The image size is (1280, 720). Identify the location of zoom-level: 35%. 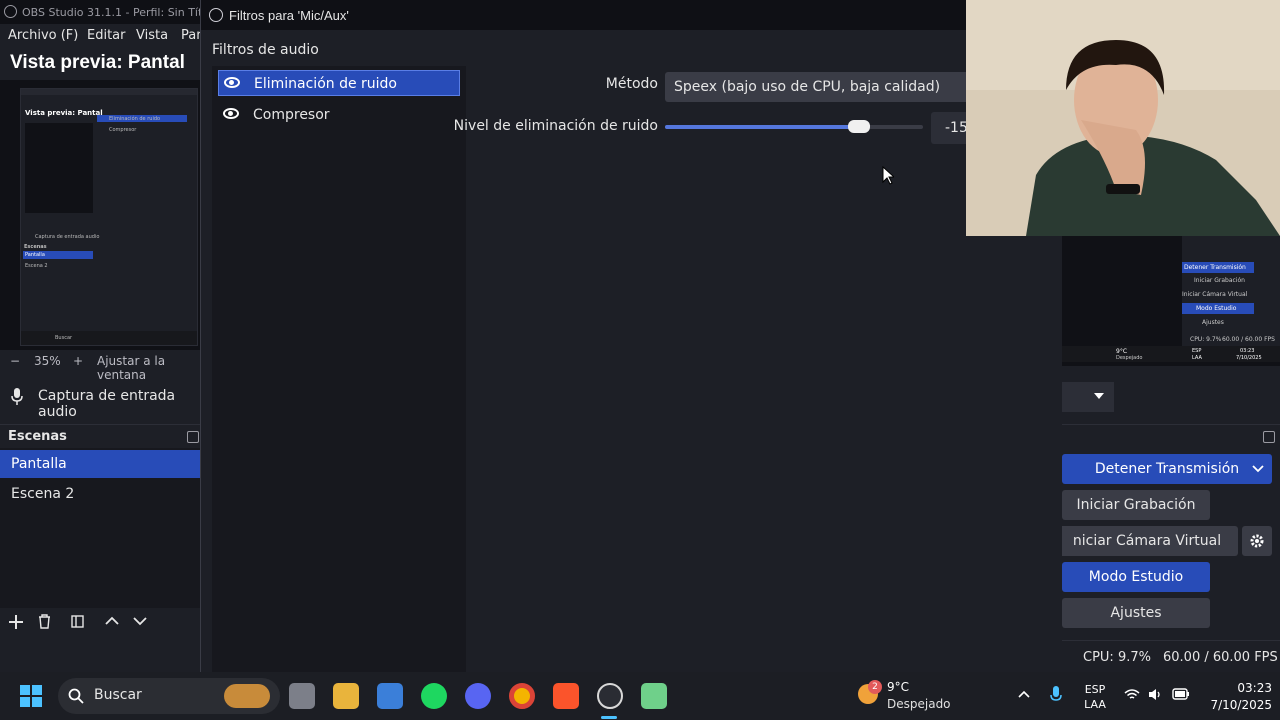
(47, 361).